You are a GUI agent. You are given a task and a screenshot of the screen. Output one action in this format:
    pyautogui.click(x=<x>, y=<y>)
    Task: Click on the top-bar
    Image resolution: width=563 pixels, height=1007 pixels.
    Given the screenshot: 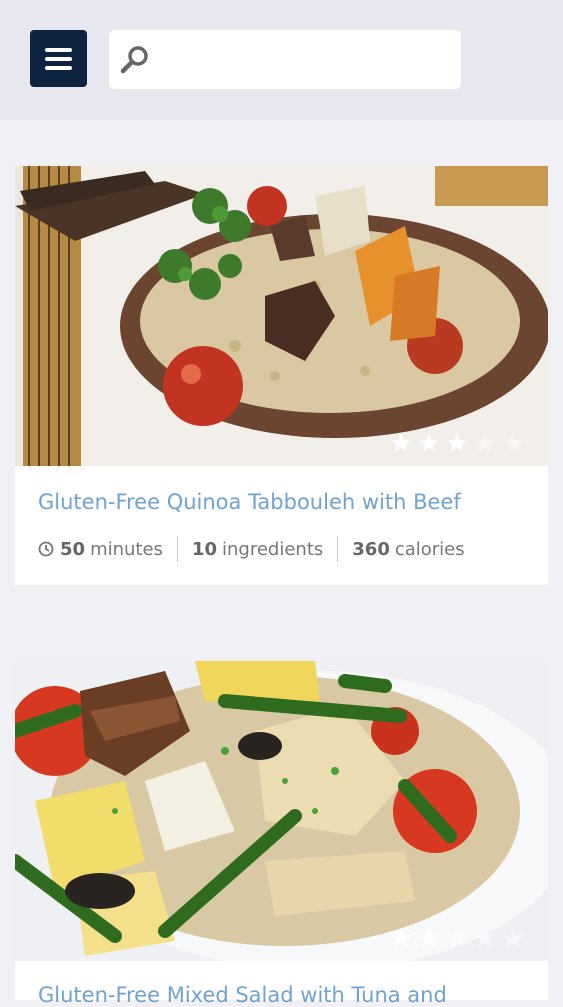 What is the action you would take?
    pyautogui.click(x=281, y=60)
    